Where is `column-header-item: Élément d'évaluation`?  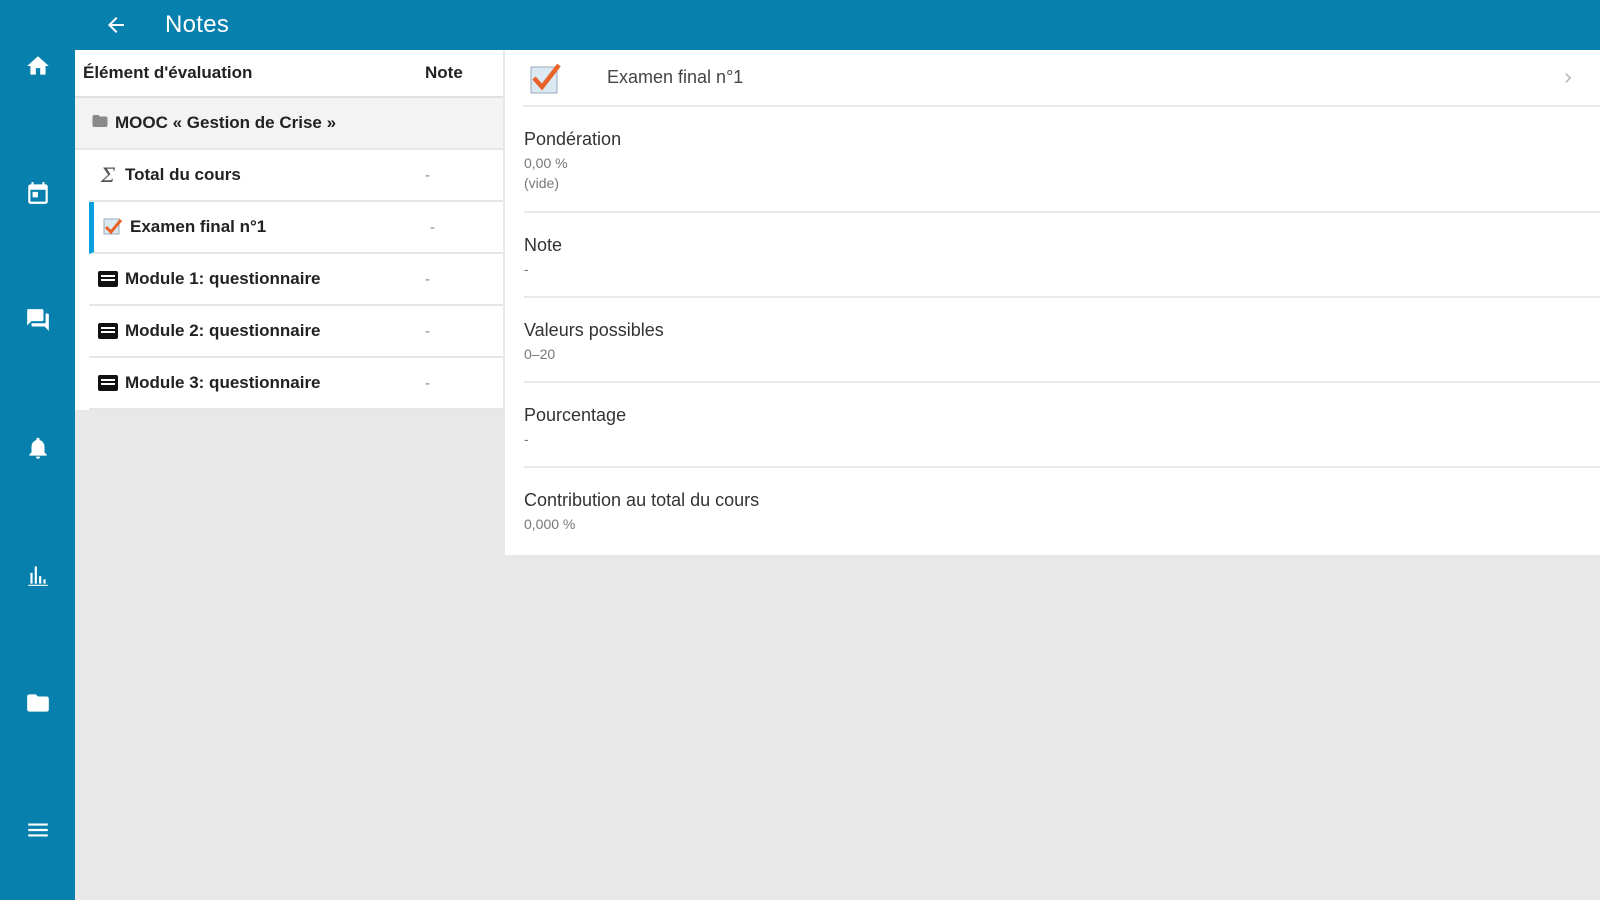 column-header-item: Élément d'évaluation is located at coordinates (168, 72).